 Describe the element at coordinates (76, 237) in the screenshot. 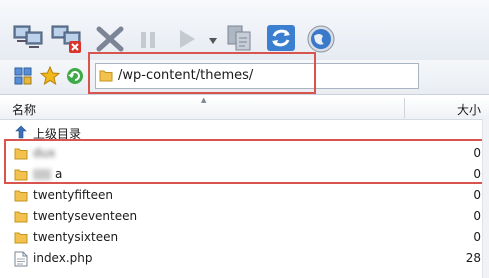

I see `file-name: twentysixteen` at that location.